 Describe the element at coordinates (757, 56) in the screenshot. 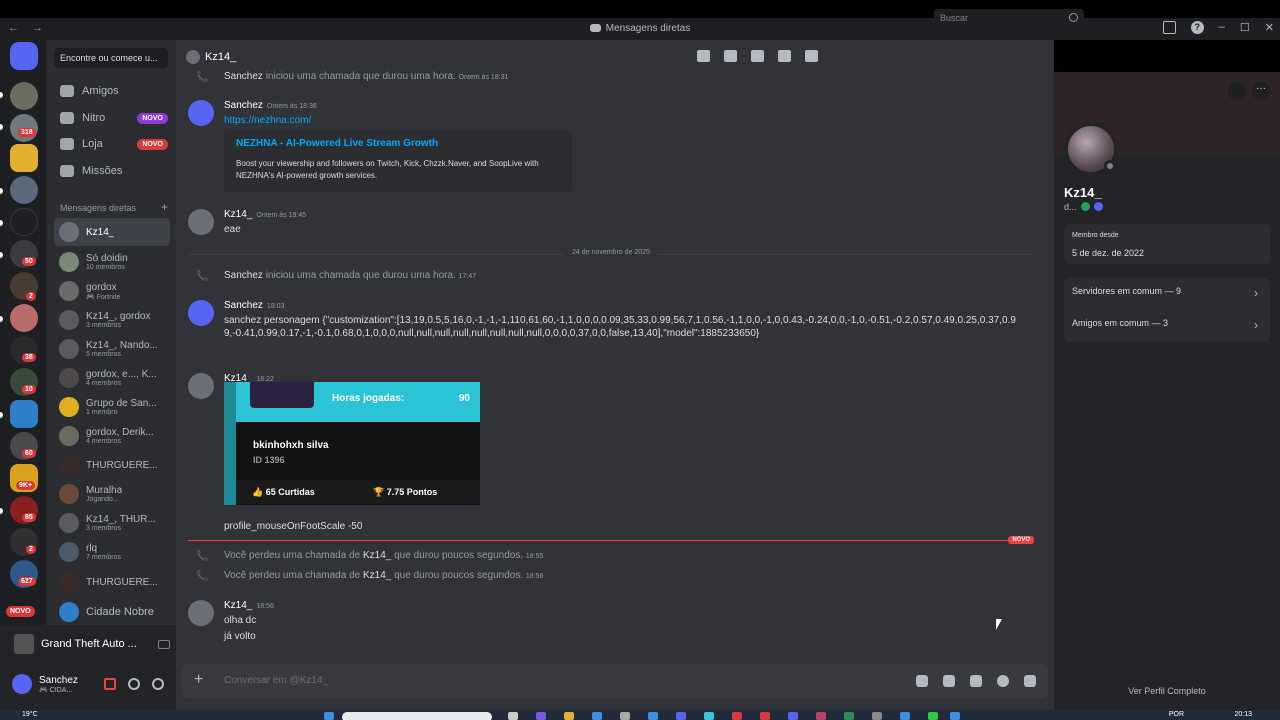

I see `pin-icon` at that location.